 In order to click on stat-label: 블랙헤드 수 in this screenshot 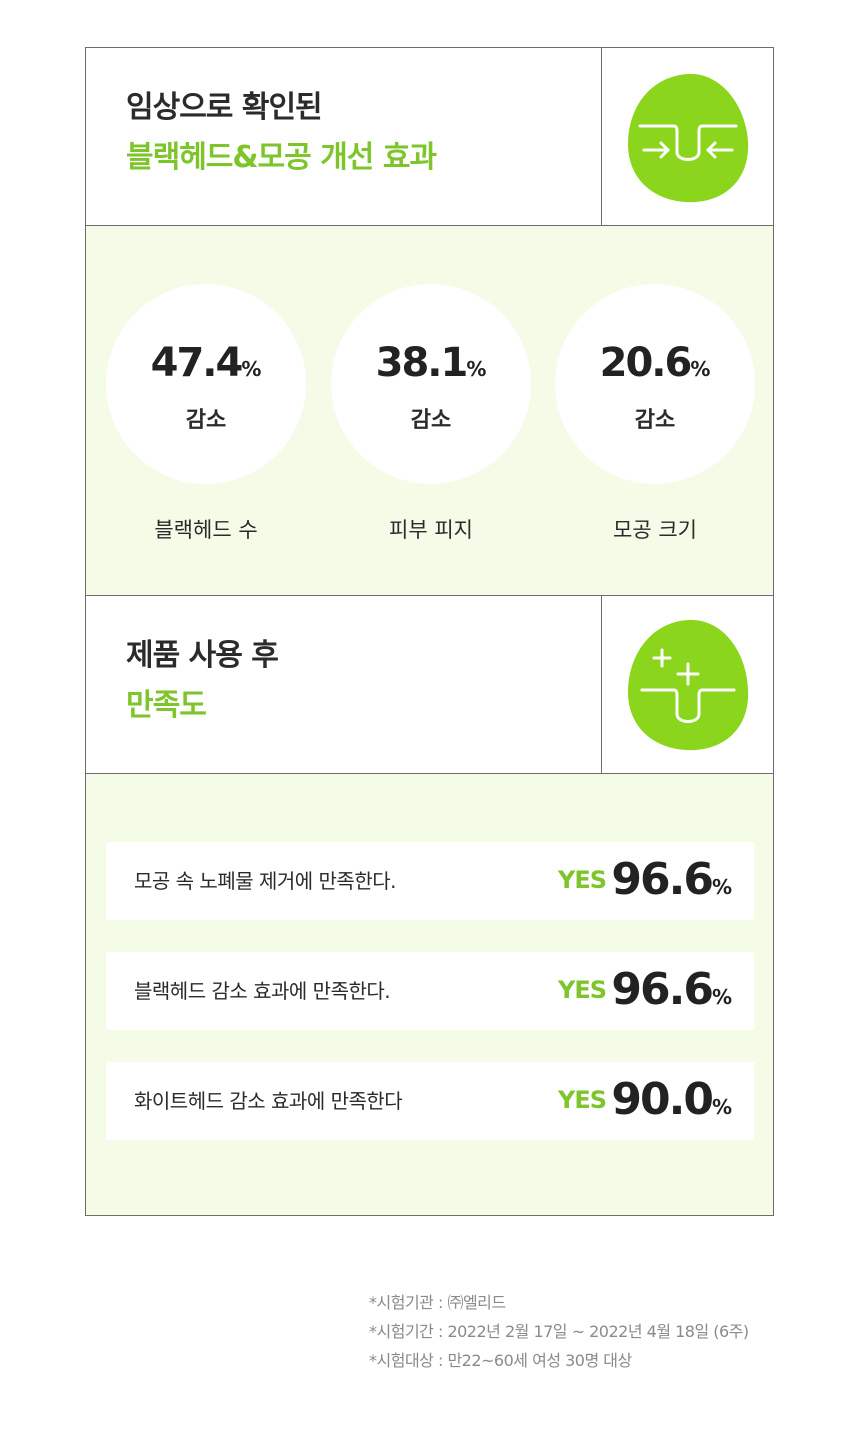, I will do `click(206, 530)`.